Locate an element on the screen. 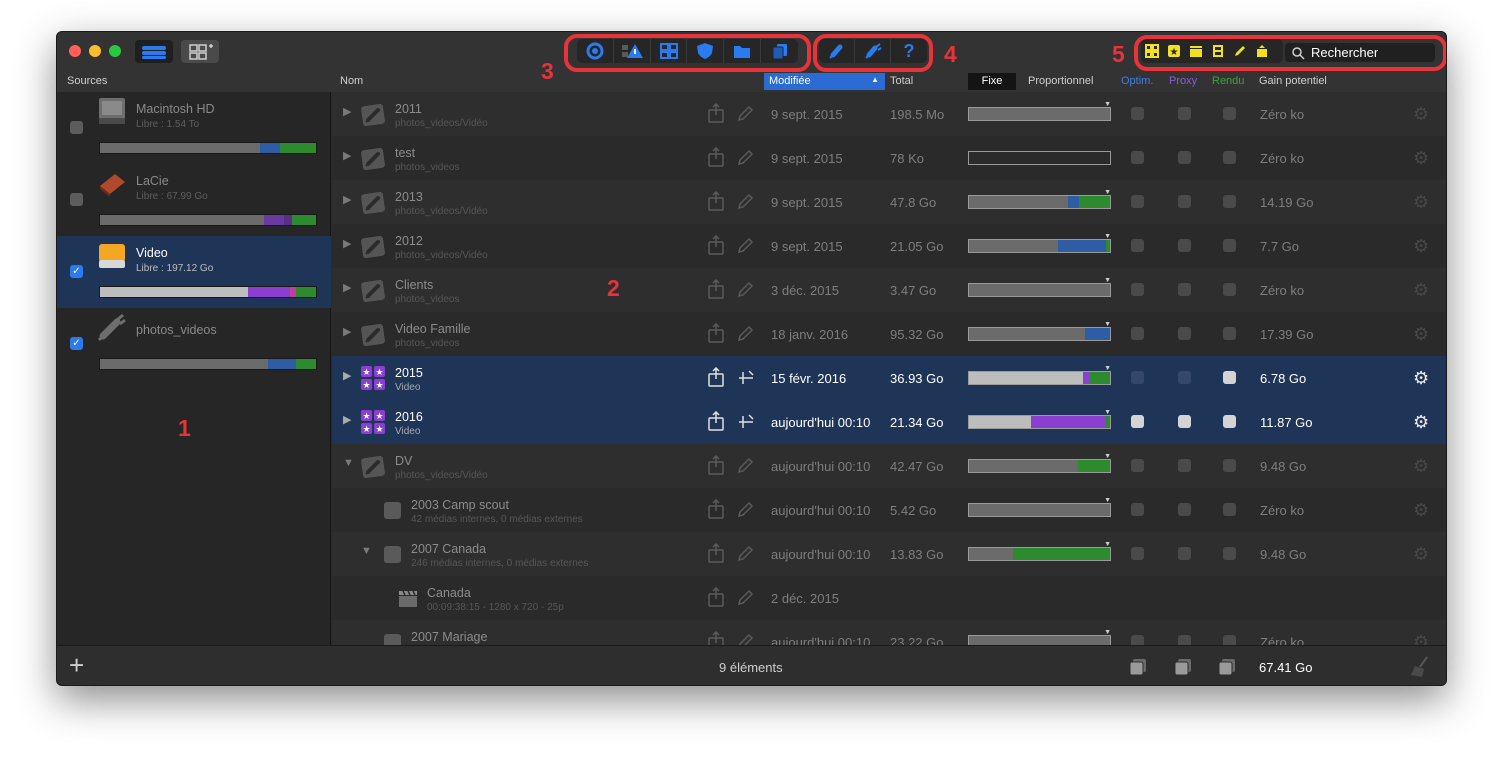 The width and height of the screenshot is (1503, 766). source-item-photos-videos: ✓ photos_videos is located at coordinates (194, 344).